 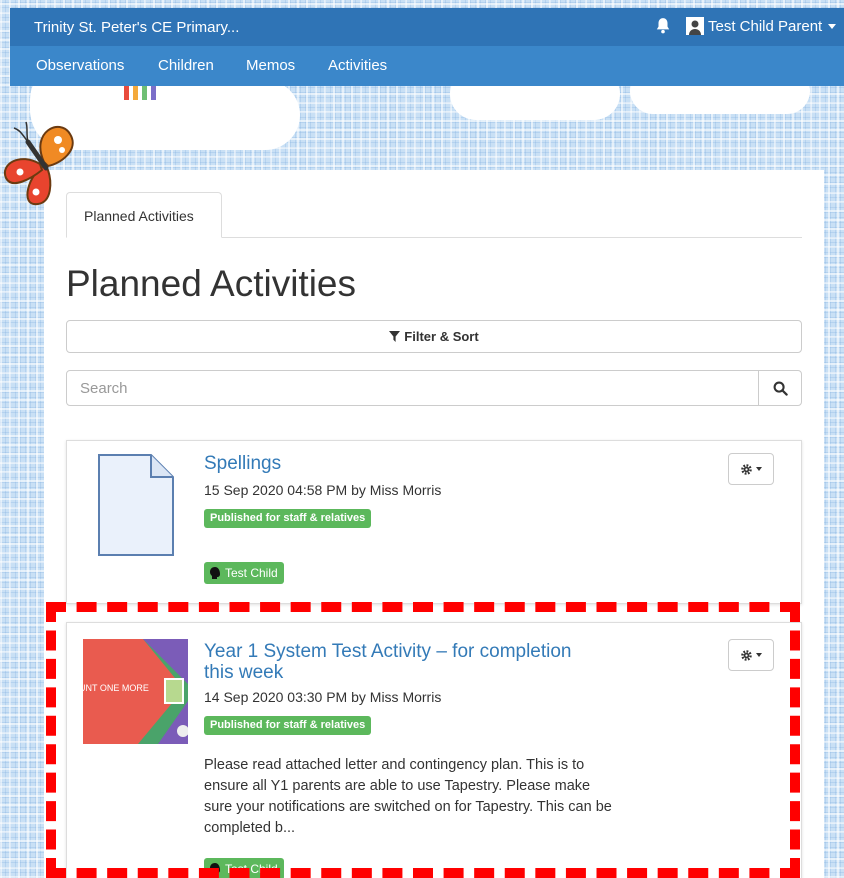 What do you see at coordinates (80, 65) in the screenshot?
I see `nav-item-observations: Observations` at bounding box center [80, 65].